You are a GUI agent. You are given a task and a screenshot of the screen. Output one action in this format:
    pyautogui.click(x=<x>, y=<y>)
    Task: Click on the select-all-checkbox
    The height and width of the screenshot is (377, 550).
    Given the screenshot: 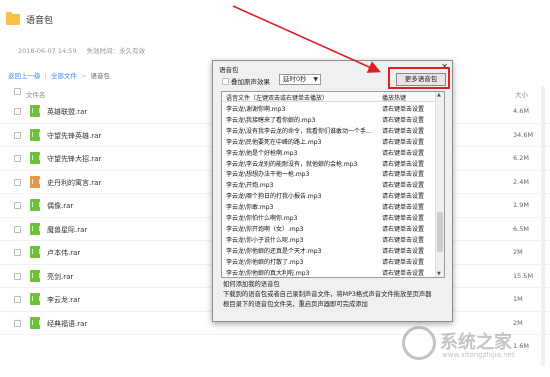 What is the action you would take?
    pyautogui.click(x=17, y=91)
    